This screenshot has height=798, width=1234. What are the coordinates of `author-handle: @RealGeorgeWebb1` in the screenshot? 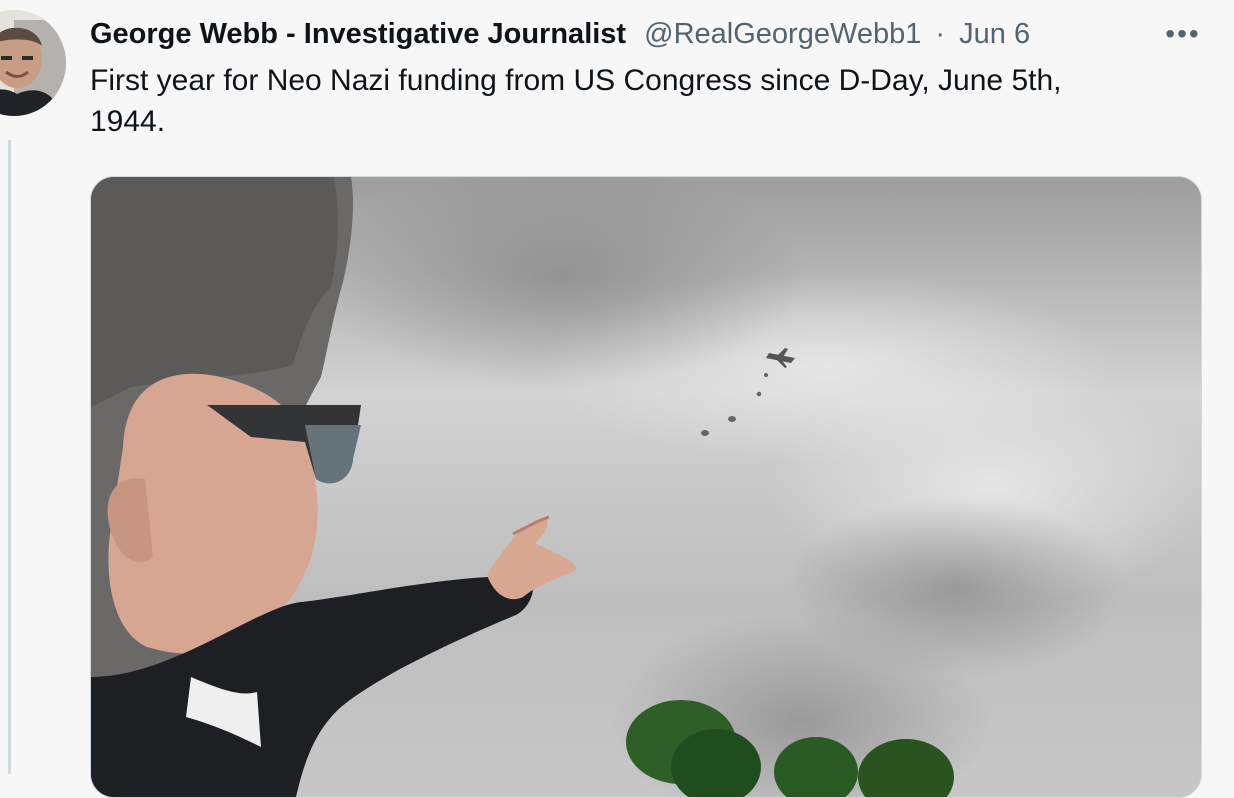 It's located at (782, 34).